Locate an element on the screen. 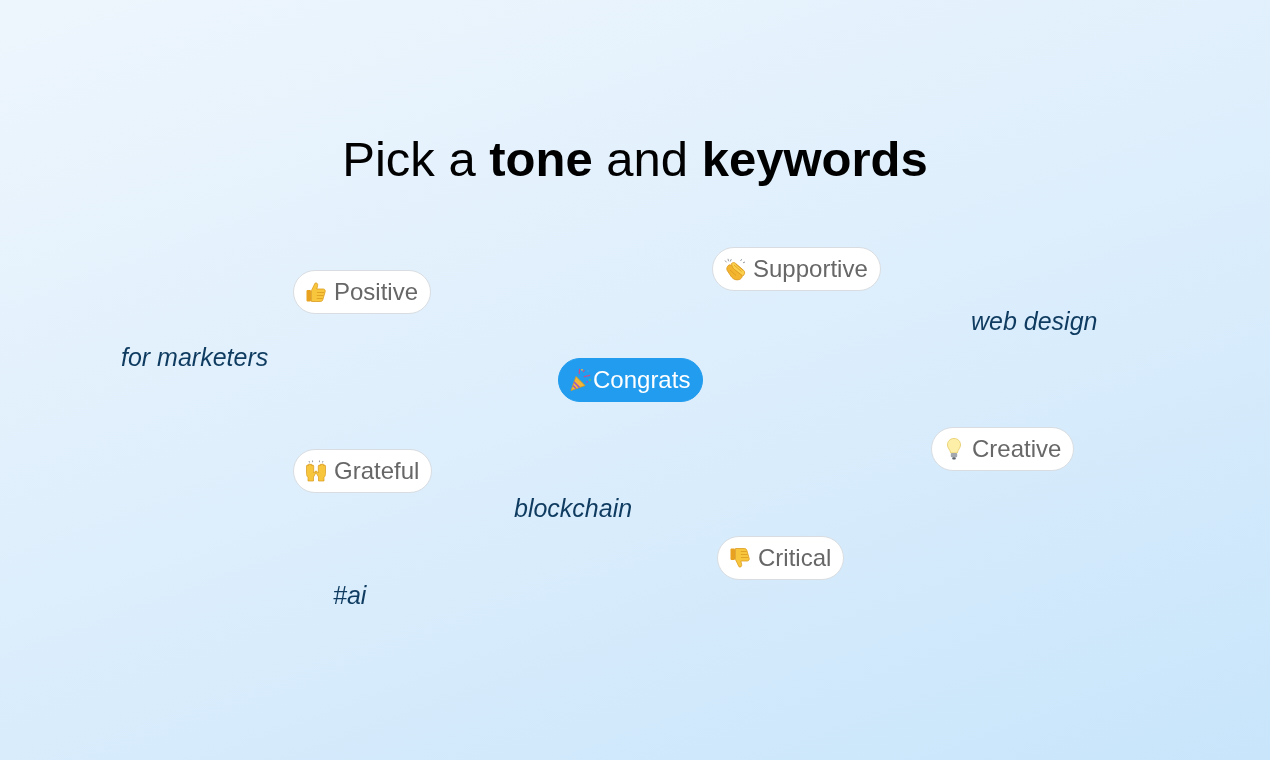  party-popper-icon is located at coordinates (581, 380).